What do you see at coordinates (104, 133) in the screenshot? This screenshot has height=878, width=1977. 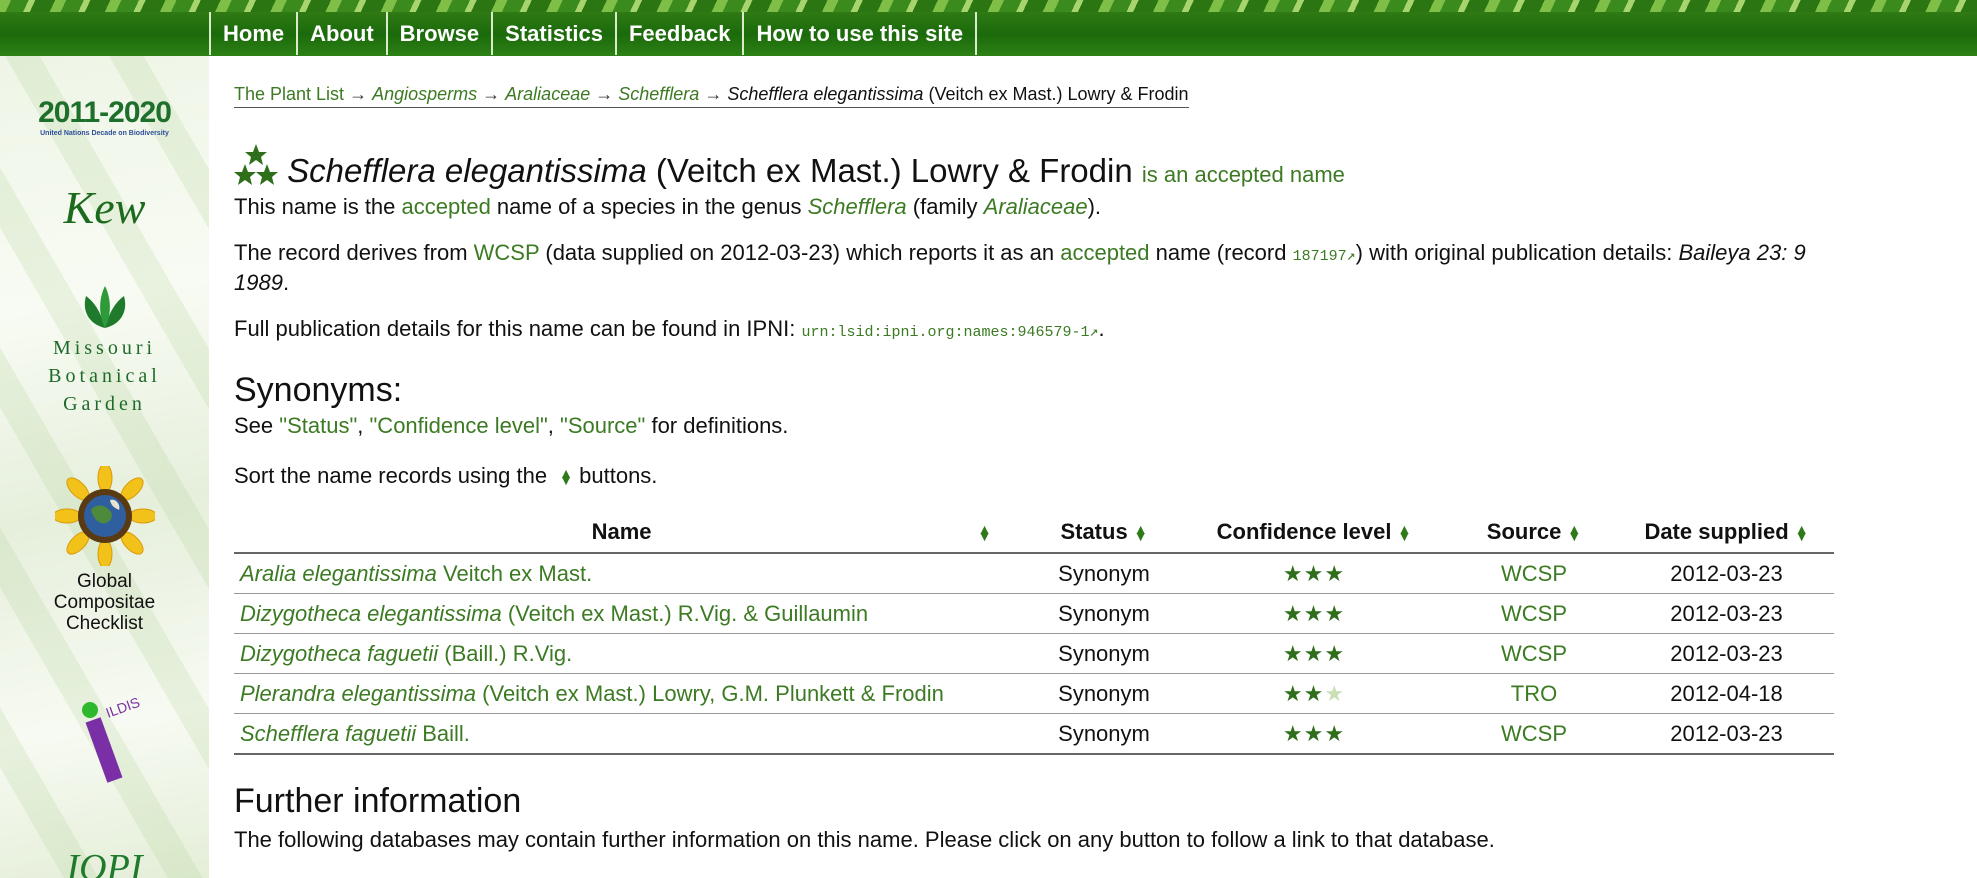 I see `un-decade-logo-subtext: United Nations Decade on Biodiversity` at bounding box center [104, 133].